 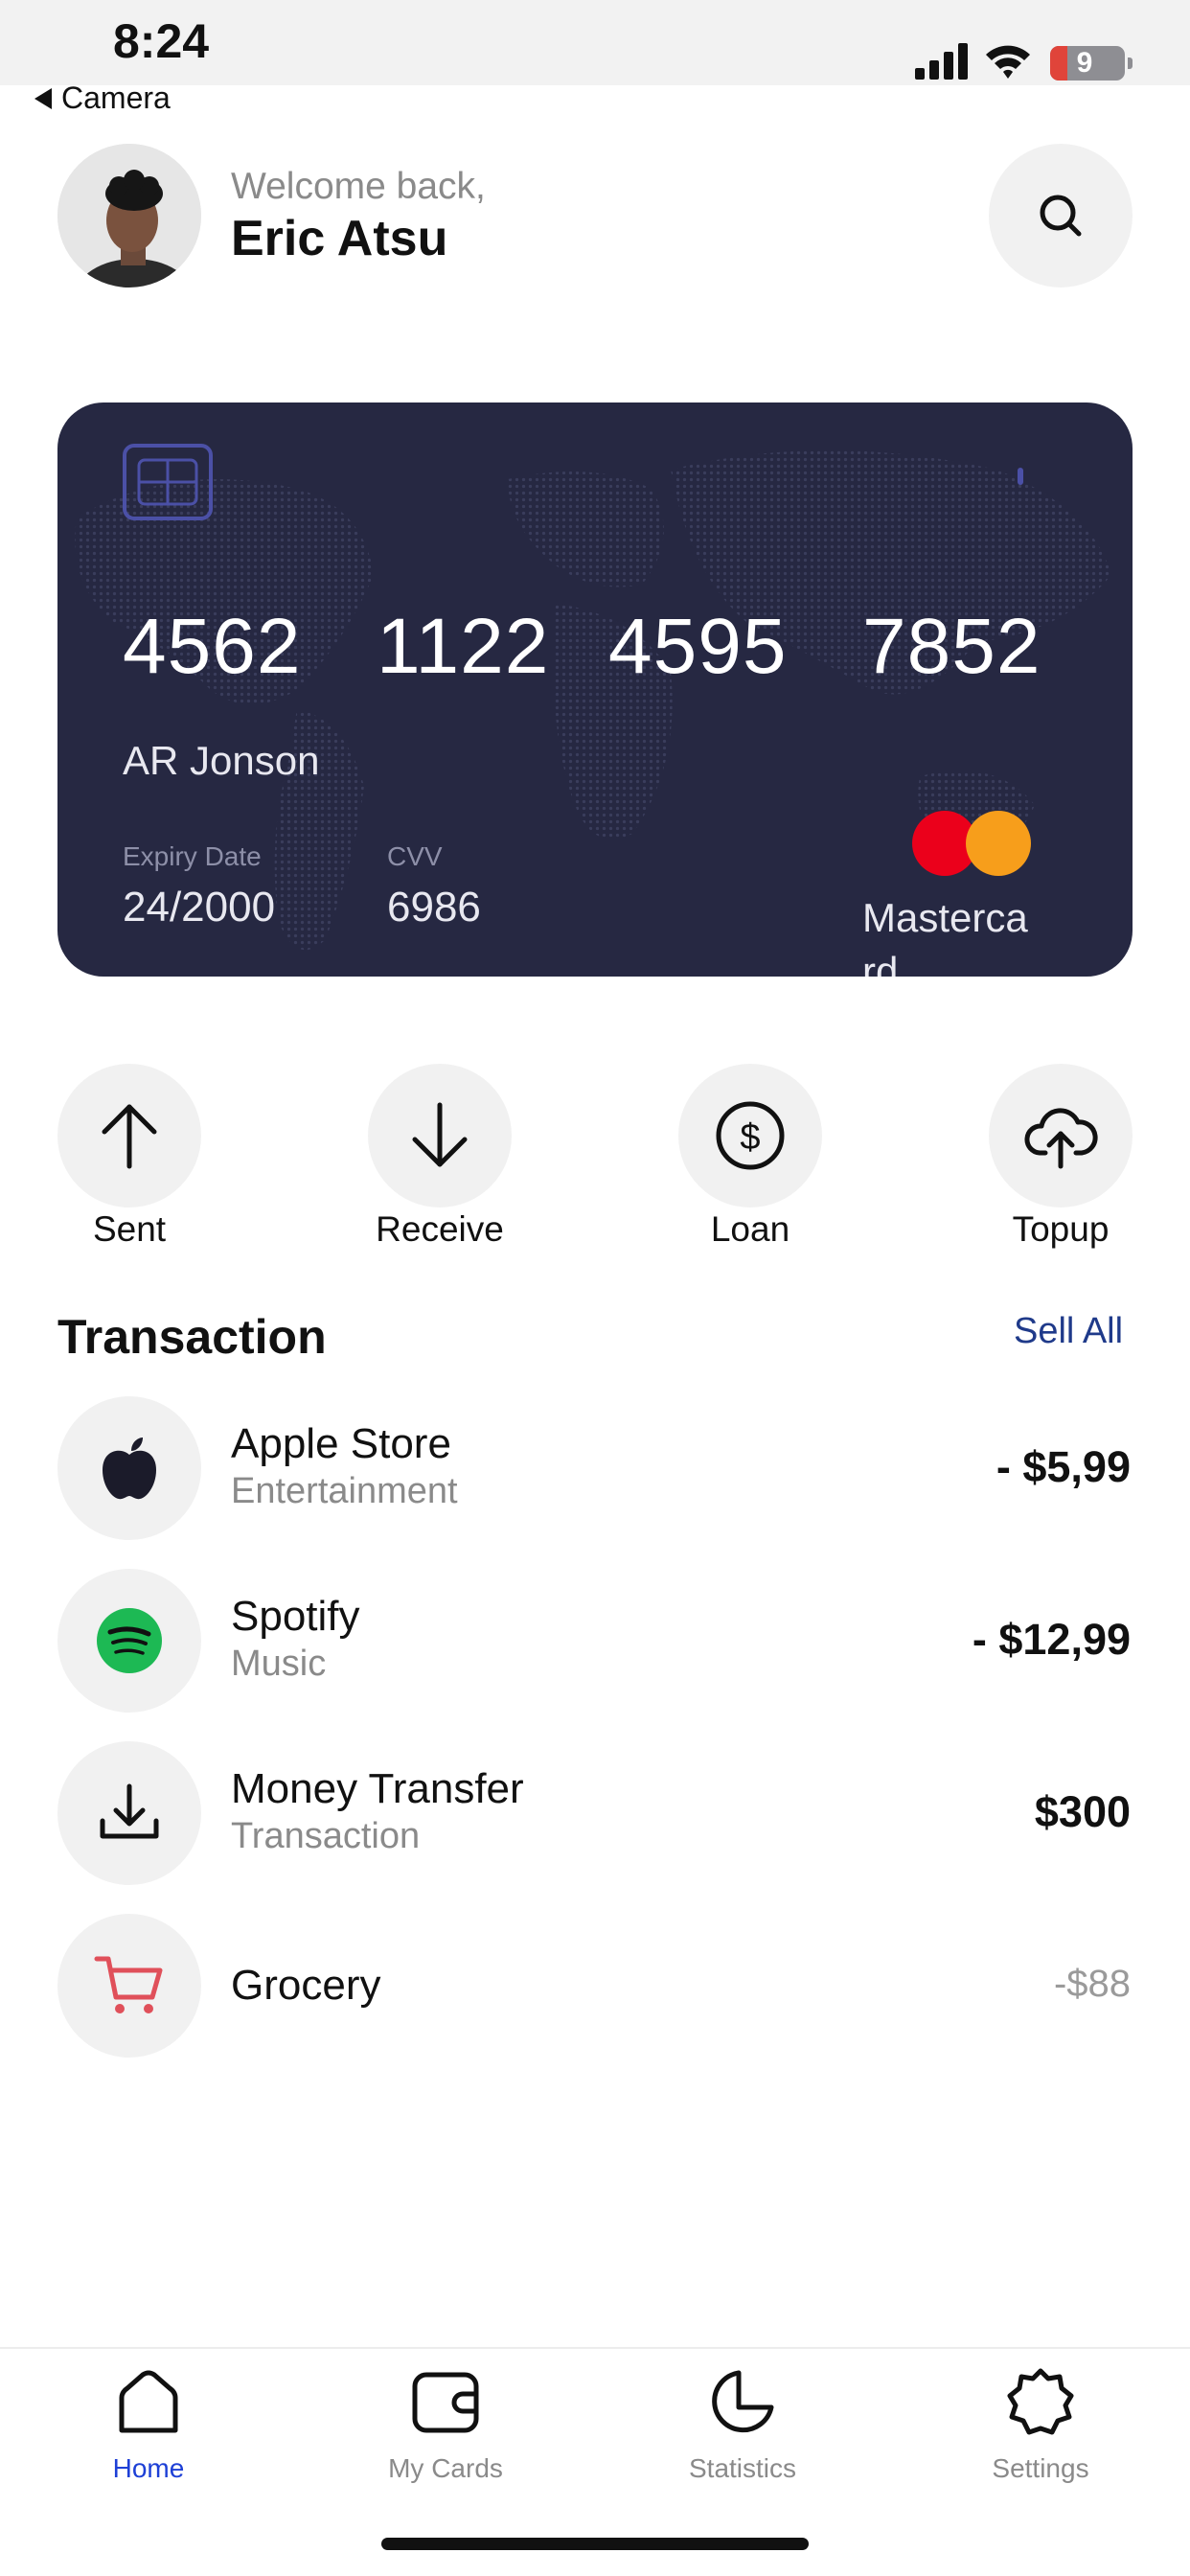 I want to click on apple-store-icon-wrap, so click(x=129, y=1468).